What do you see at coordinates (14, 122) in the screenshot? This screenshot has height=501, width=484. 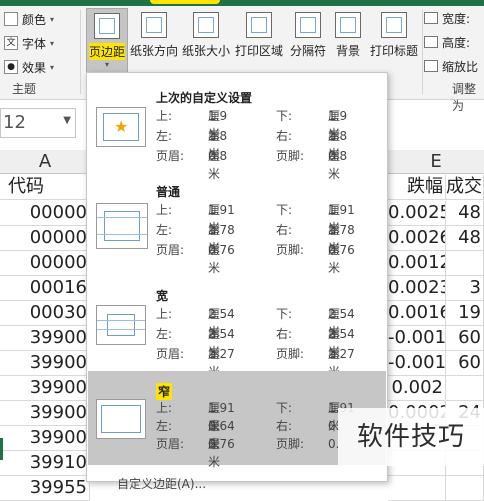 I see `name-box-value: 12` at bounding box center [14, 122].